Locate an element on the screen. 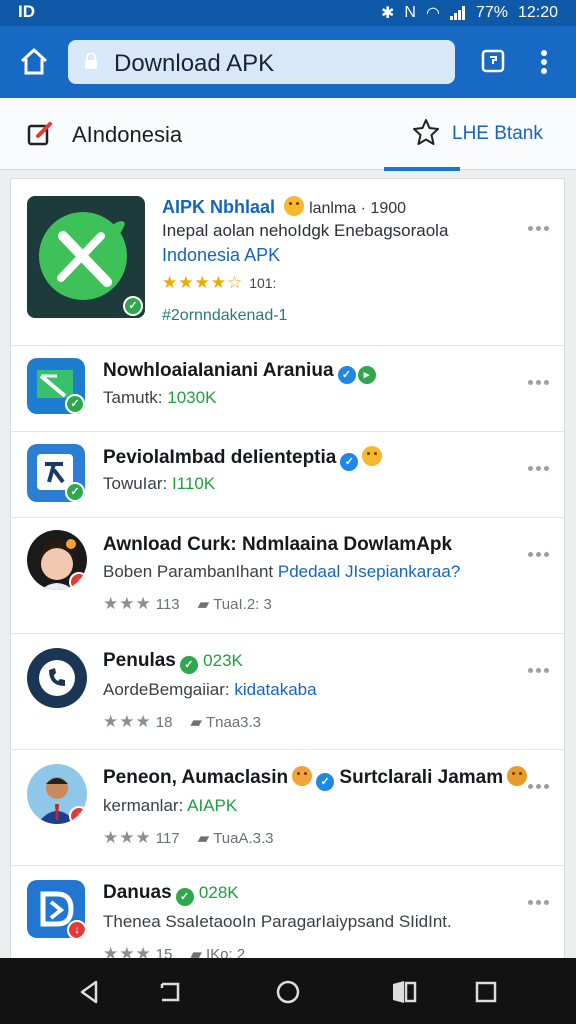 The width and height of the screenshot is (576, 1024). app-subtitle: Tamutk: 1030K is located at coordinates (159, 398).